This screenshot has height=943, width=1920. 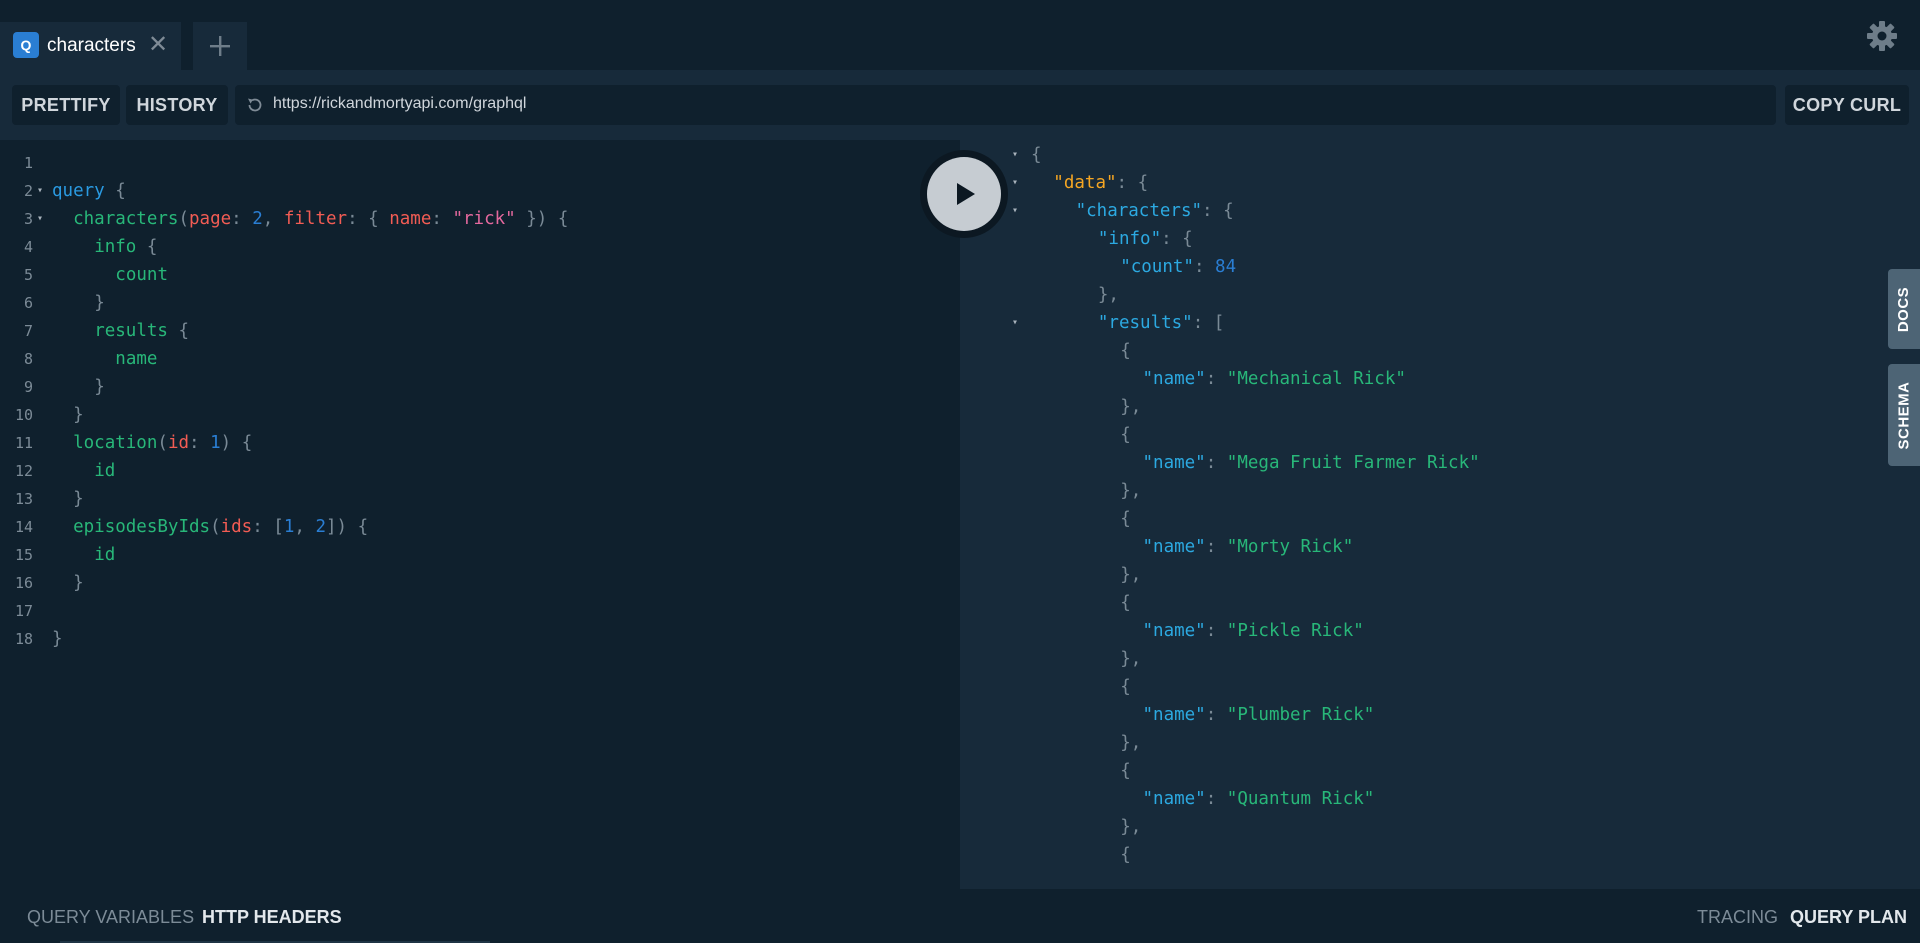 I want to click on code-token-punc: ) {, so click(x=236, y=443).